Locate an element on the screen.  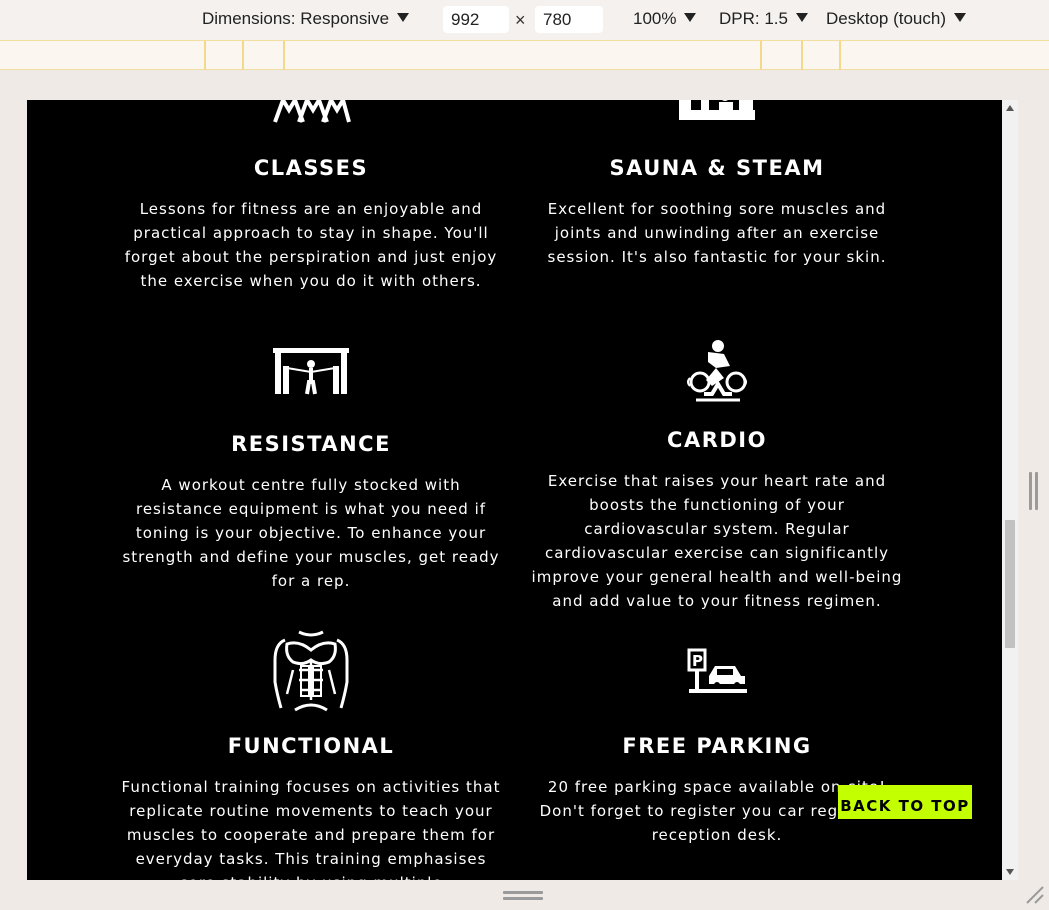
scroll-up-arrow-icon is located at coordinates (1010, 108).